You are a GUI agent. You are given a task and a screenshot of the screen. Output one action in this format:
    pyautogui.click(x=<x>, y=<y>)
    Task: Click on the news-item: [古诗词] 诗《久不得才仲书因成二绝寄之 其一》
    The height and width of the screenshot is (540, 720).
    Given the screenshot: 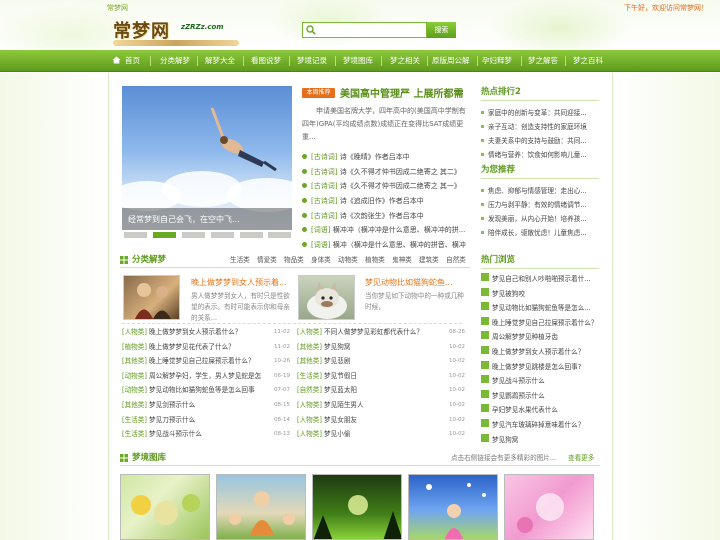 What is the action you would take?
    pyautogui.click(x=386, y=186)
    